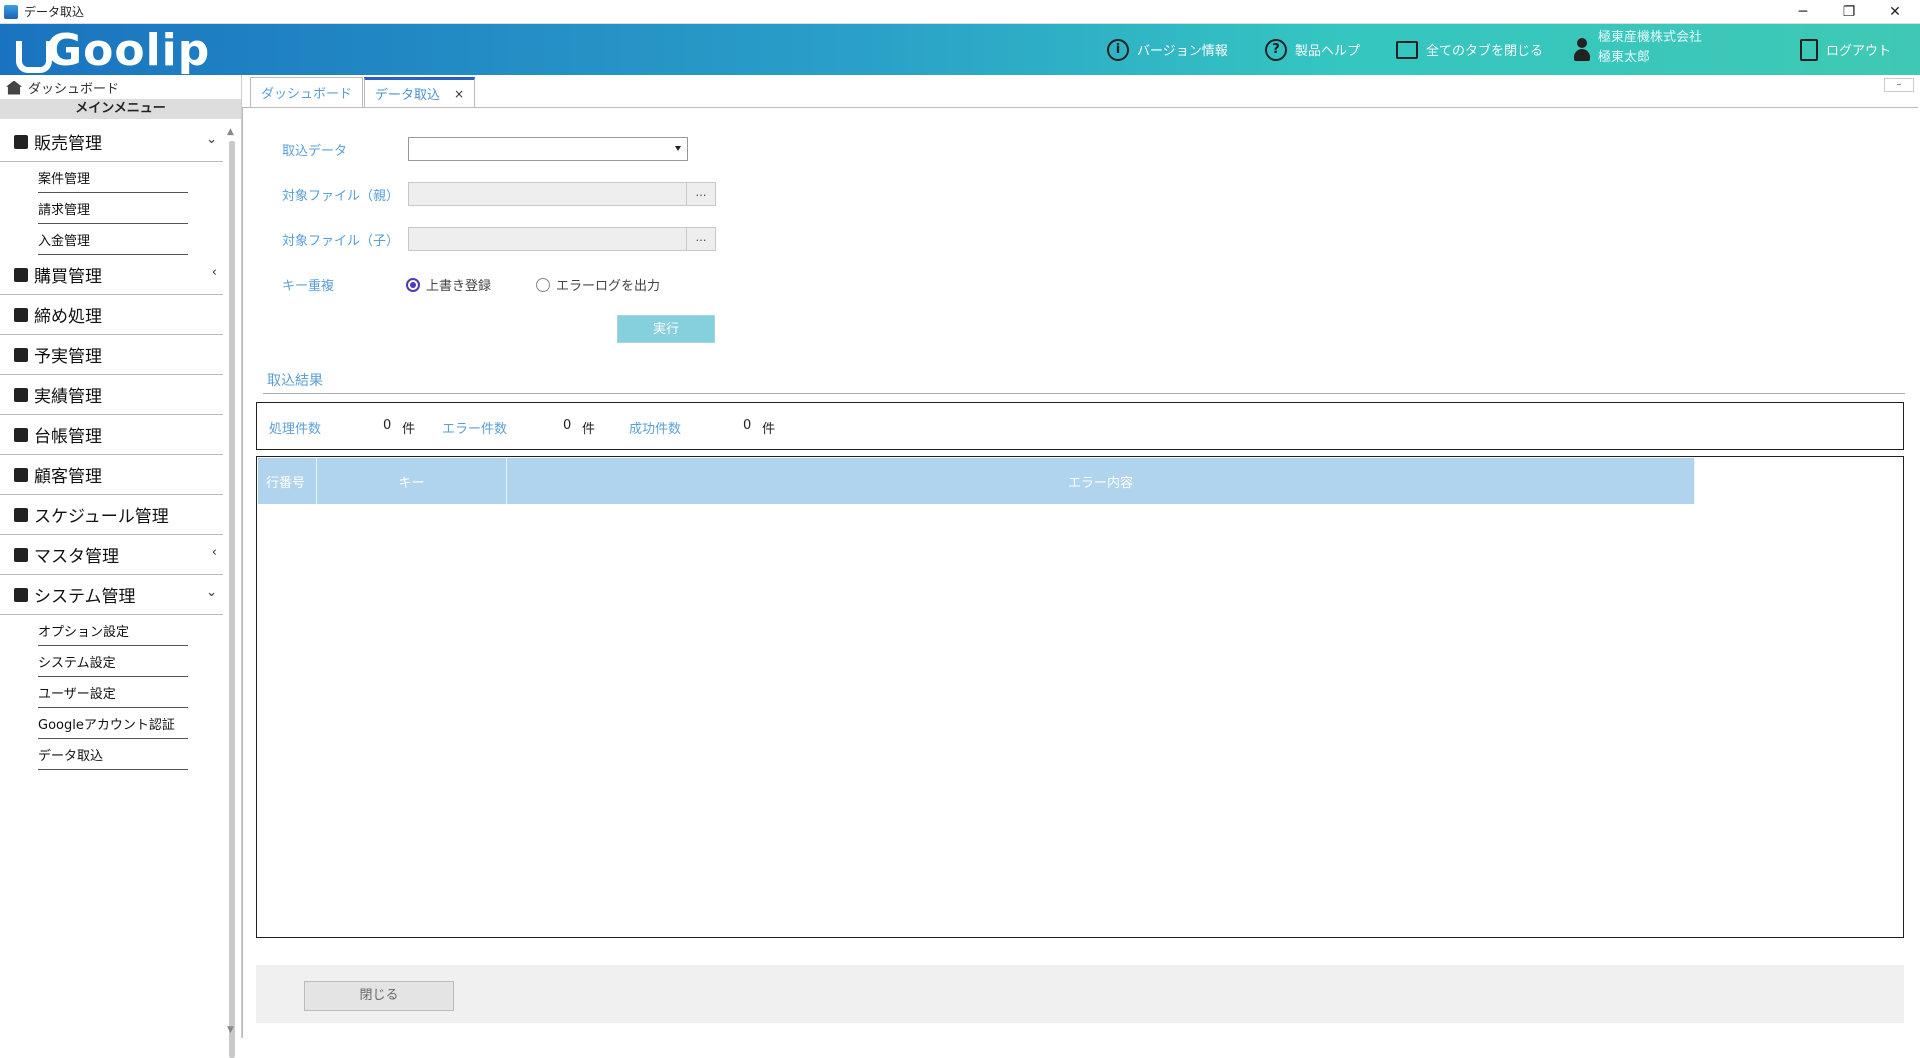 The width and height of the screenshot is (1920, 1058). Describe the element at coordinates (287, 481) in the screenshot. I see `column-header-row-number: 行番号` at that location.